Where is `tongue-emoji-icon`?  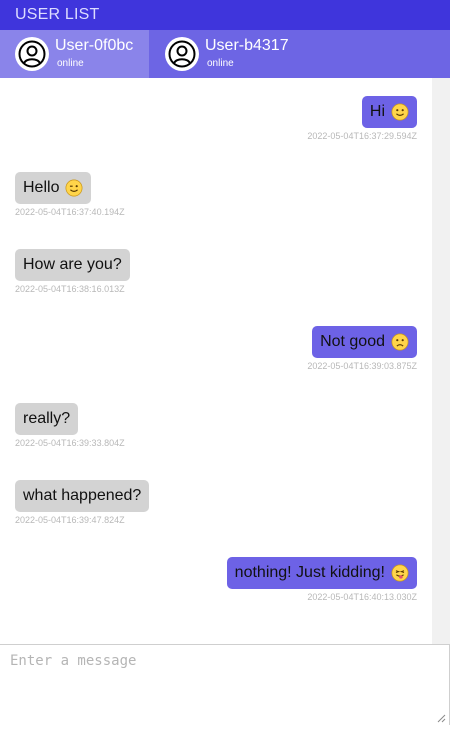 tongue-emoji-icon is located at coordinates (400, 573).